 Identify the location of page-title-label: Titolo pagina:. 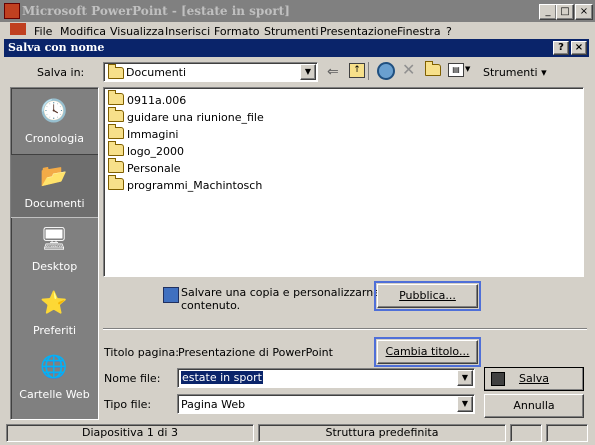
(141, 352).